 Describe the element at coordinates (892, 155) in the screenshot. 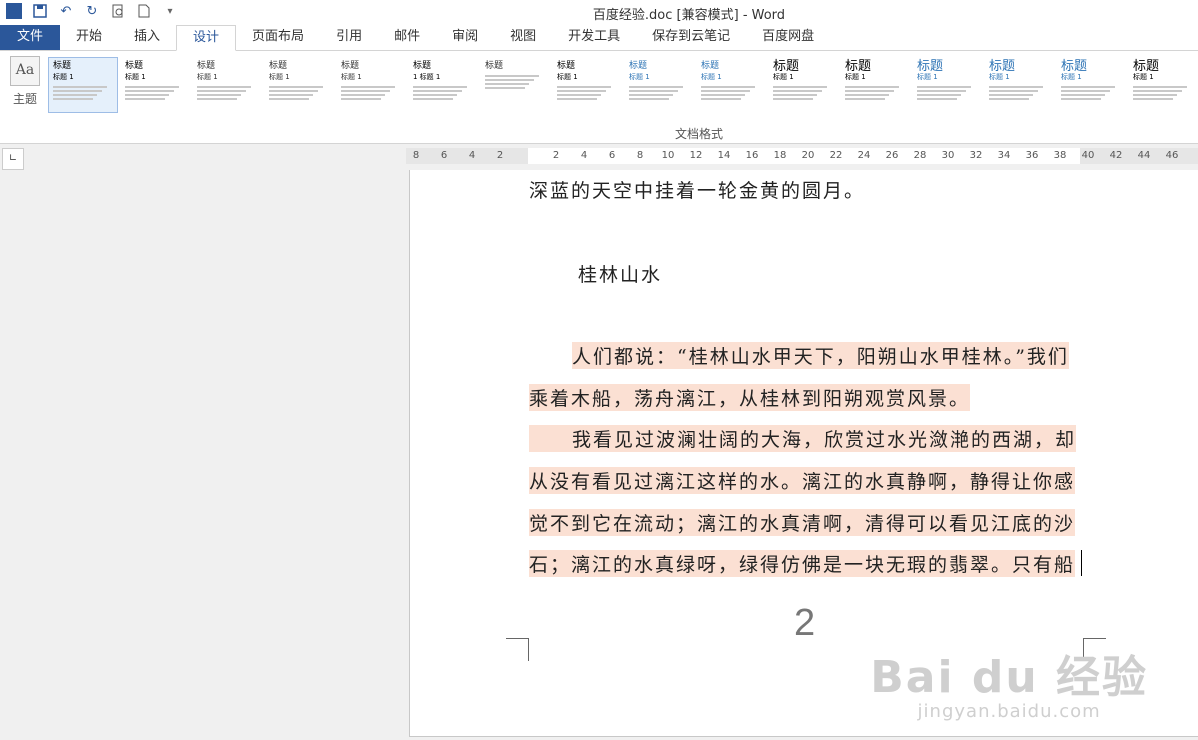

I see `ruler-tick-label: 26` at that location.